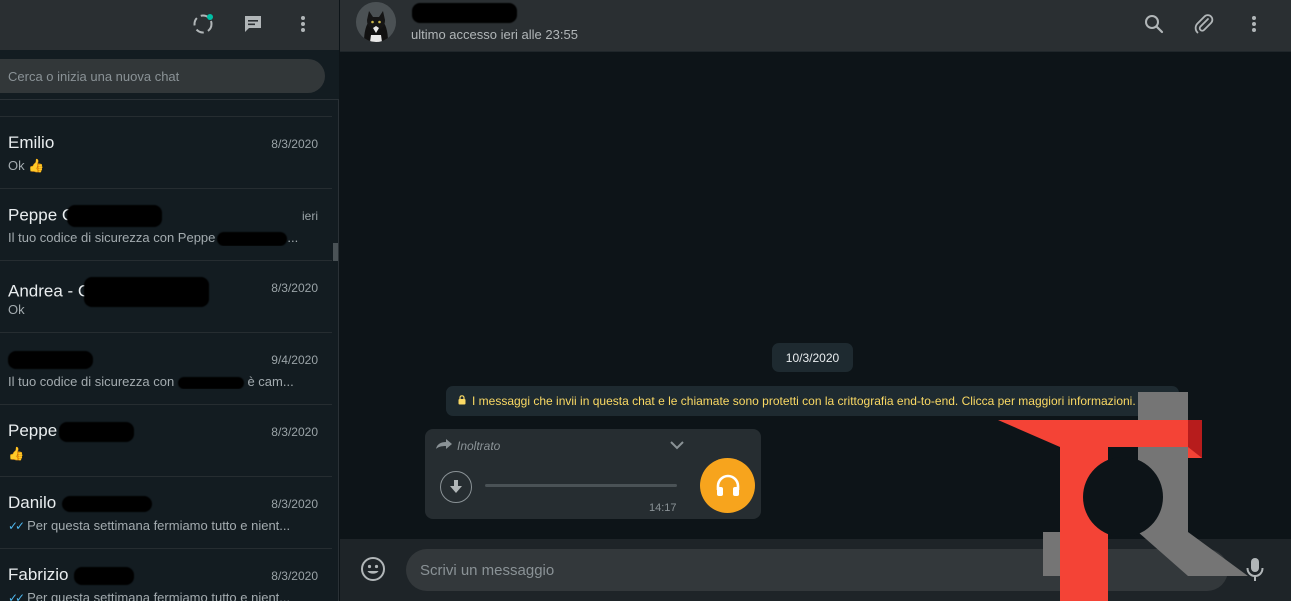 This screenshot has height=601, width=1291. I want to click on voice-message-bubble: Inoltrato 14:17, so click(593, 474).